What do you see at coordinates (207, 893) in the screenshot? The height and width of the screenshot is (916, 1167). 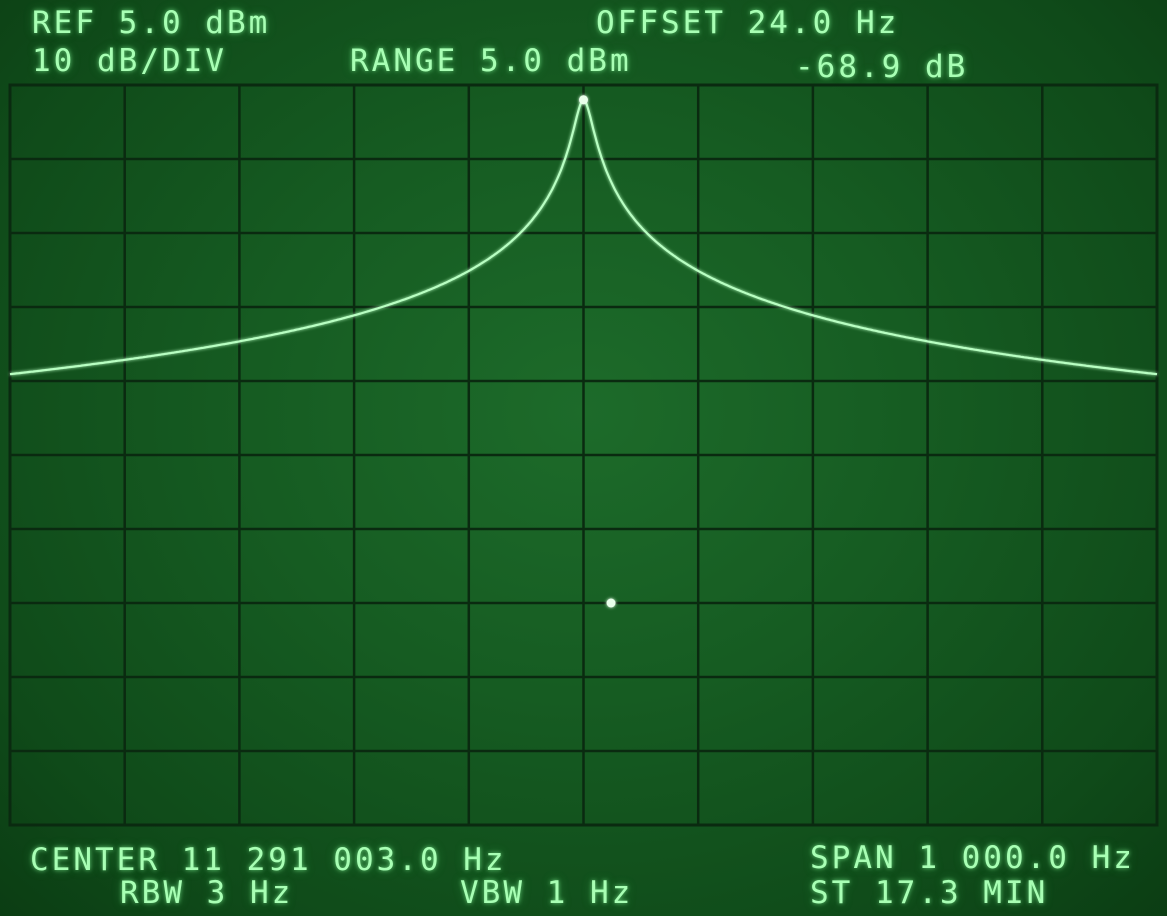 I see `resolution-bandwidth-readout: RBW 3 Hz` at bounding box center [207, 893].